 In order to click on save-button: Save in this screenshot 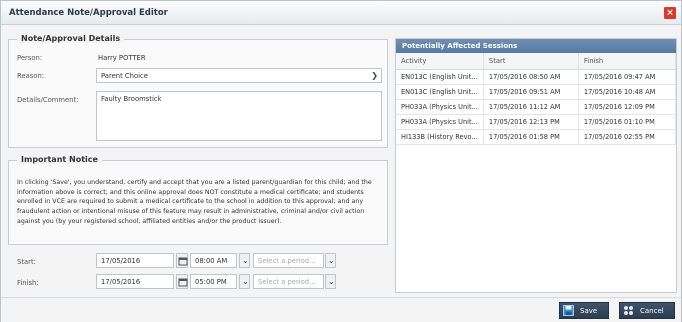, I will do `click(584, 310)`.